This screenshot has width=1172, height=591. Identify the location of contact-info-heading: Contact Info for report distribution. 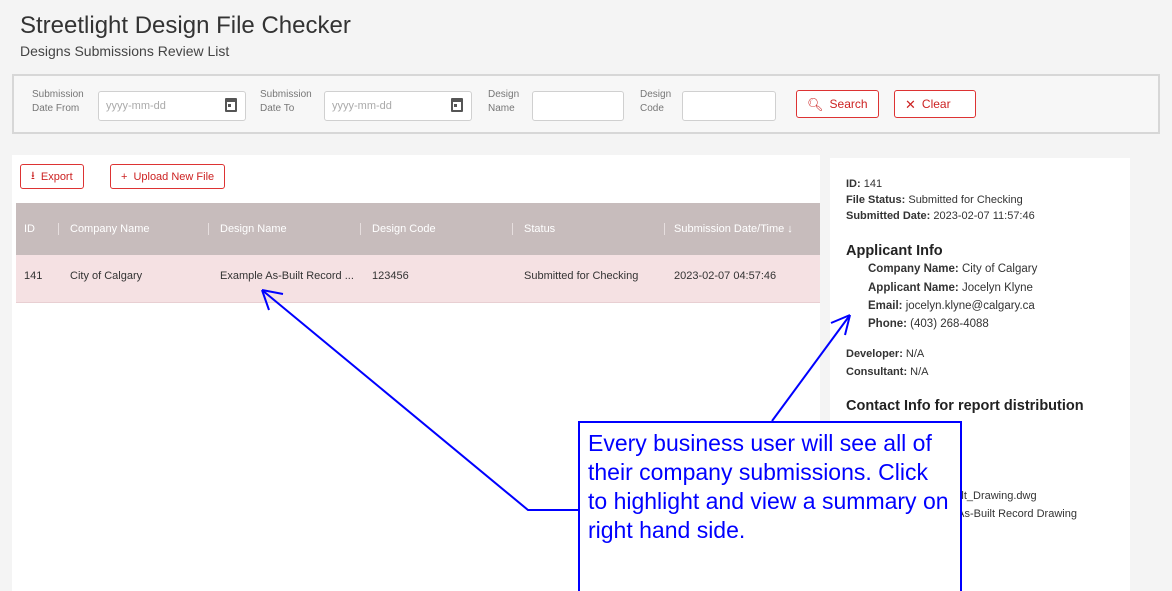
(965, 406).